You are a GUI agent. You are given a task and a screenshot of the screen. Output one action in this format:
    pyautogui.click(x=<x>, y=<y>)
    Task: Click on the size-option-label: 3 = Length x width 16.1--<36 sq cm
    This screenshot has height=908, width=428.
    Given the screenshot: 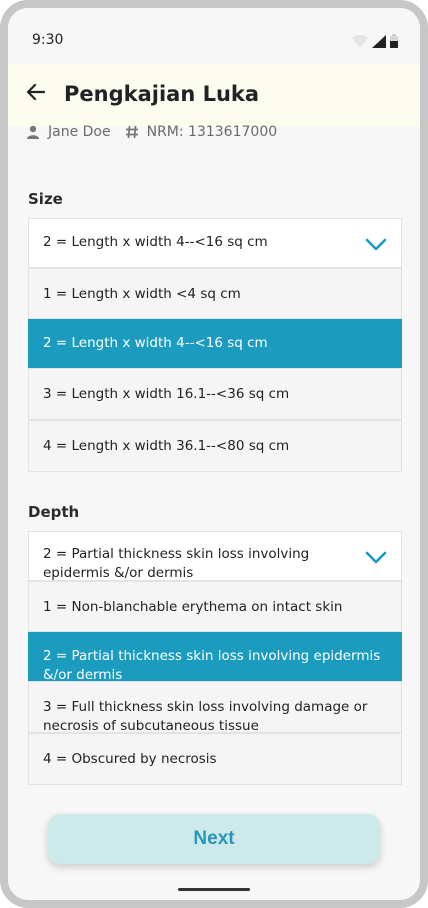 What is the action you would take?
    pyautogui.click(x=166, y=394)
    